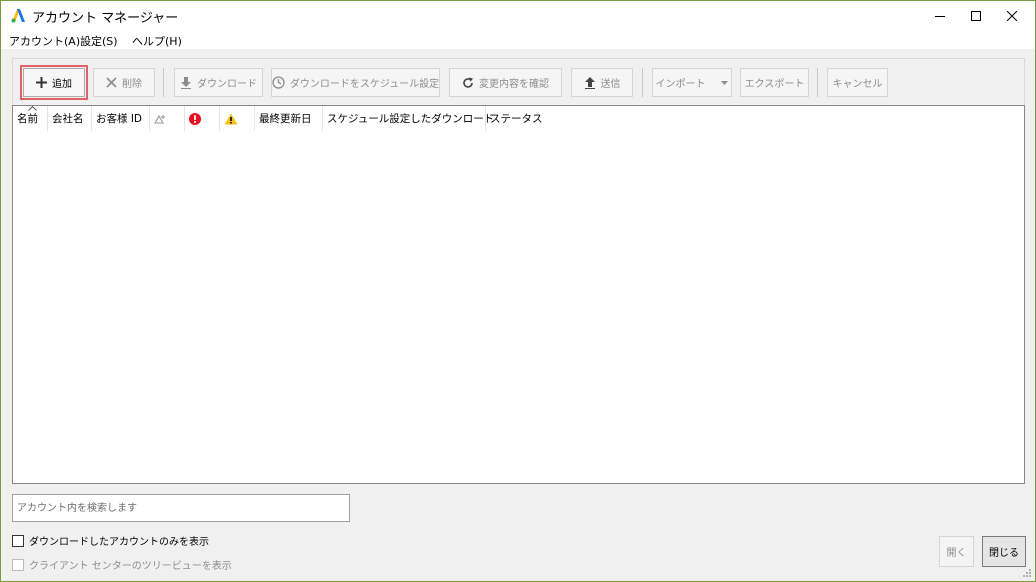  I want to click on close-window-button, so click(1012, 15).